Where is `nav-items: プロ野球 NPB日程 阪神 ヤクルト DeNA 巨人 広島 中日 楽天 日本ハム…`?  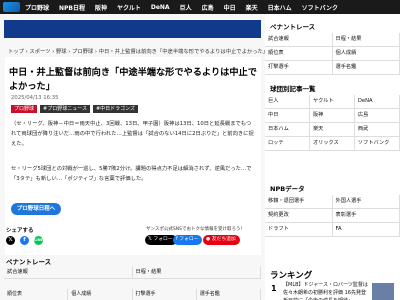 nav-items: プロ野球 NPB日程 阪神 ヤクルト DeNA 巨人 広島 中日 楽天 日本ハム… is located at coordinates (181, 7).